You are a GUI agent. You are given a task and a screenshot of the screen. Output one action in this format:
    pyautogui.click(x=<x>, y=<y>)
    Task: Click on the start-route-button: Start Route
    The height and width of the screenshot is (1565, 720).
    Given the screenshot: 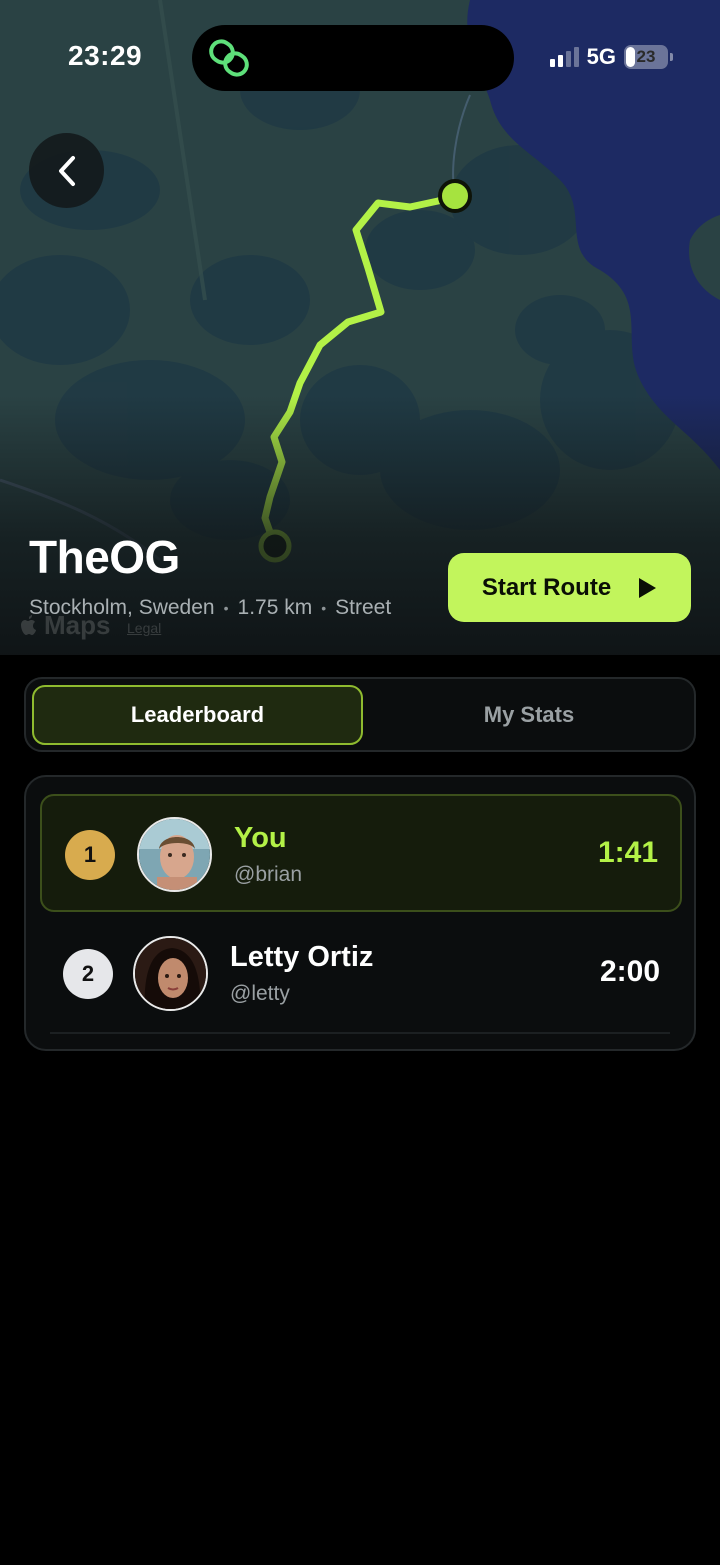 What is the action you would take?
    pyautogui.click(x=569, y=587)
    